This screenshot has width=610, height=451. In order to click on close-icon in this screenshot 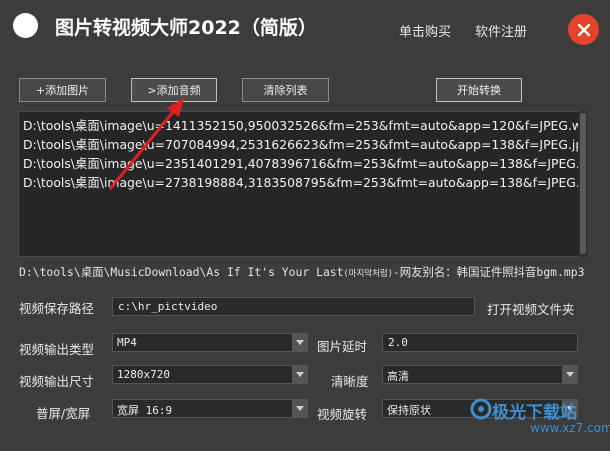, I will do `click(583, 29)`.